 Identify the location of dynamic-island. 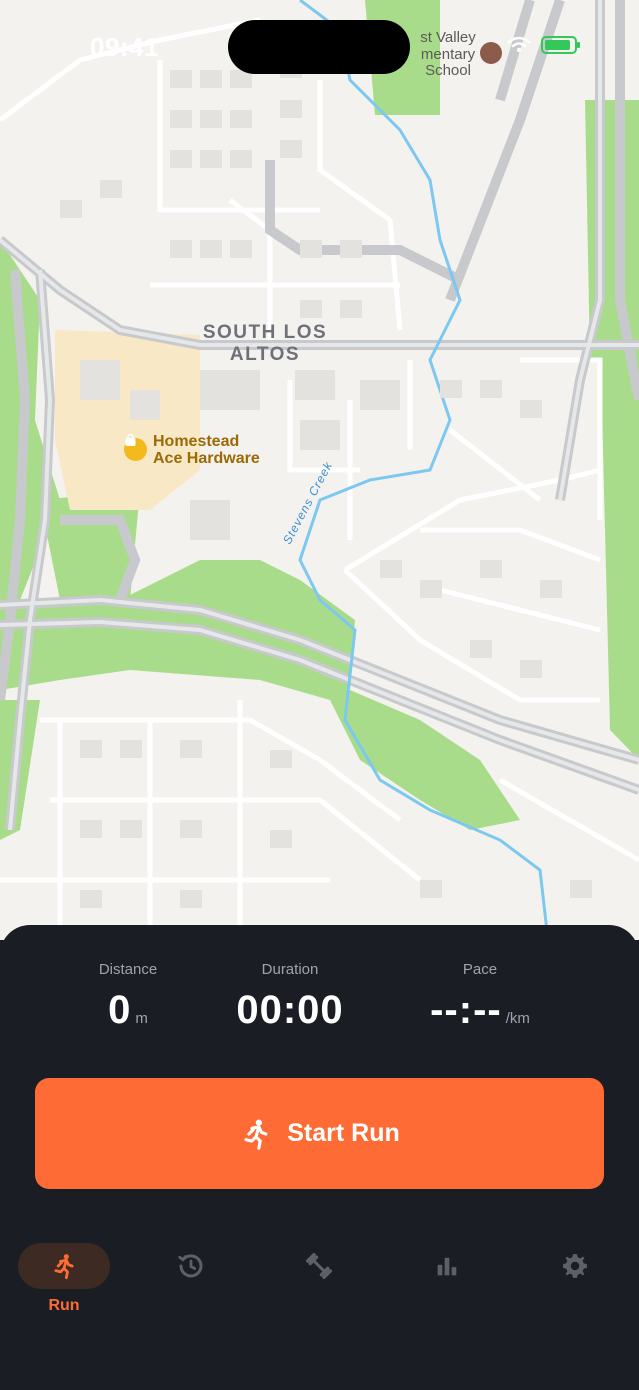
(319, 47).